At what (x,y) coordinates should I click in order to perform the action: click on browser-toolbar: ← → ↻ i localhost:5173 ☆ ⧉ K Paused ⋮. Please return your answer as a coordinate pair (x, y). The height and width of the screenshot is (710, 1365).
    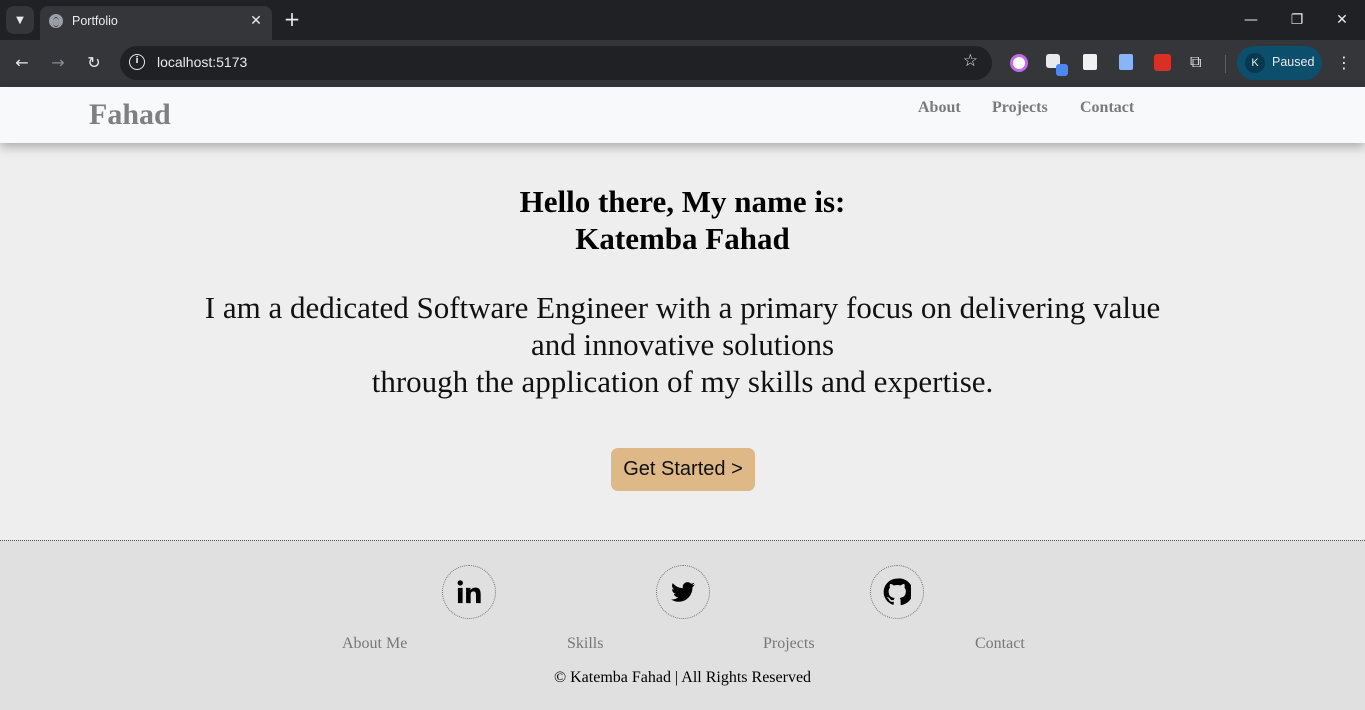
    Looking at the image, I should click on (682, 63).